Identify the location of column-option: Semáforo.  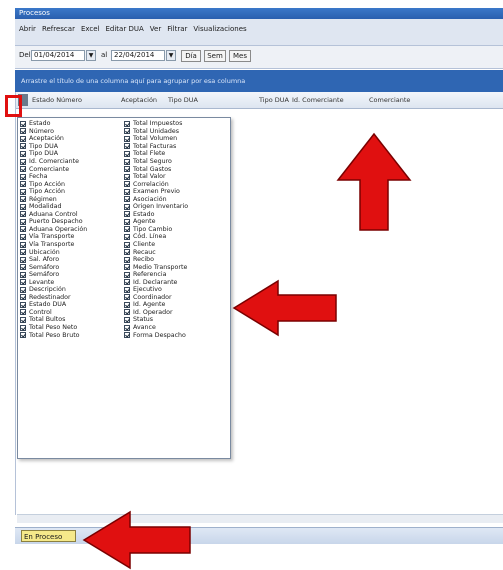
(53, 275).